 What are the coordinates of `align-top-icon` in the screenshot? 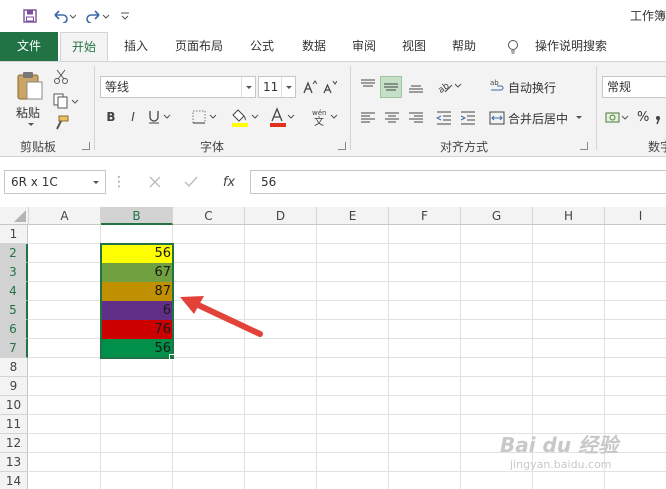 It's located at (368, 86).